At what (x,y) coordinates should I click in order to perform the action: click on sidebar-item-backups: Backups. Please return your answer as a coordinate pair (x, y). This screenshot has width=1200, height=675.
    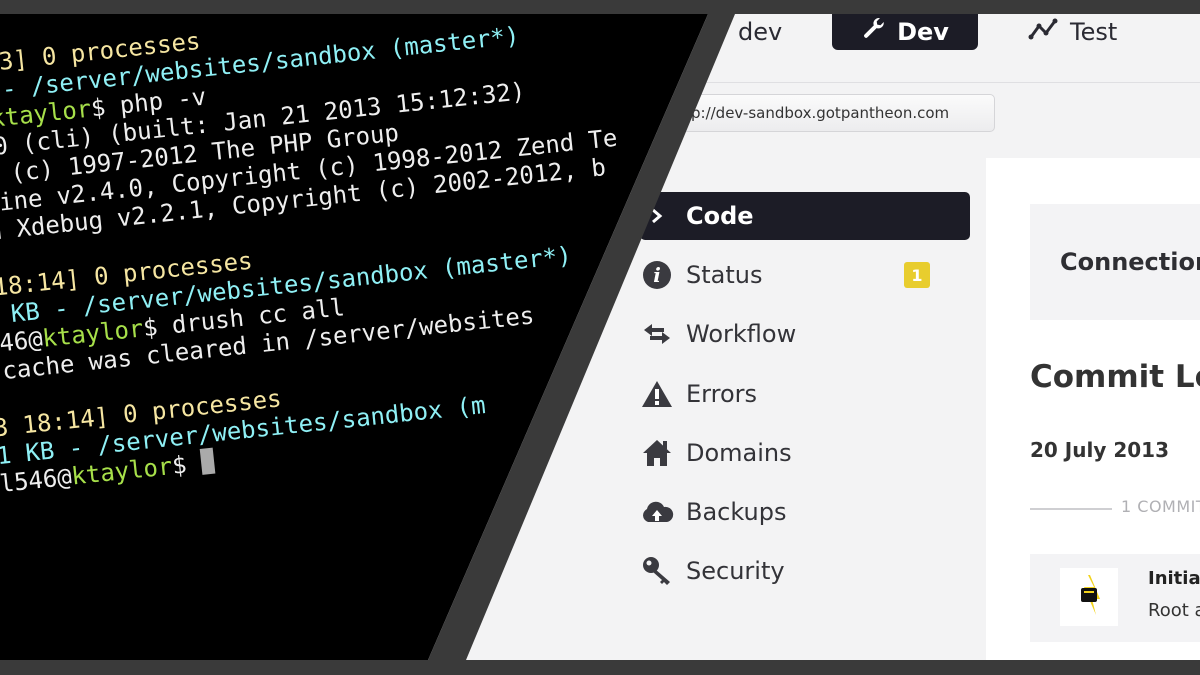
    Looking at the image, I should click on (805, 512).